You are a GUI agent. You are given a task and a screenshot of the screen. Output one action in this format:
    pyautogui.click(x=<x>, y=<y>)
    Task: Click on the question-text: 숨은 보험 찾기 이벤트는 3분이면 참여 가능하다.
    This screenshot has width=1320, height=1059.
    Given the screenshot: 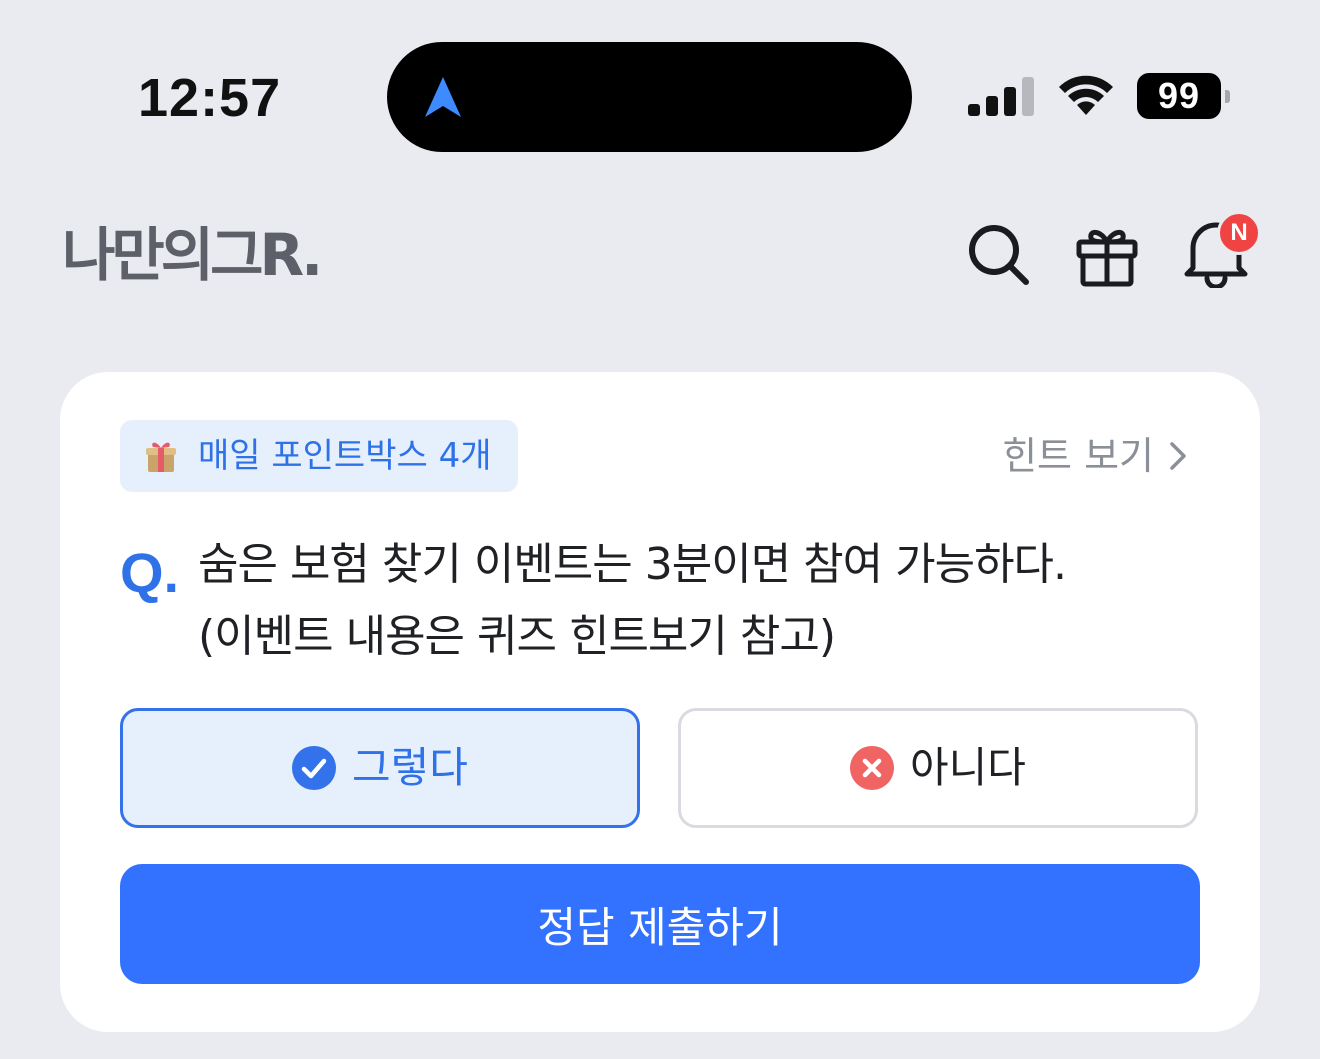 What is the action you would take?
    pyautogui.click(x=632, y=564)
    